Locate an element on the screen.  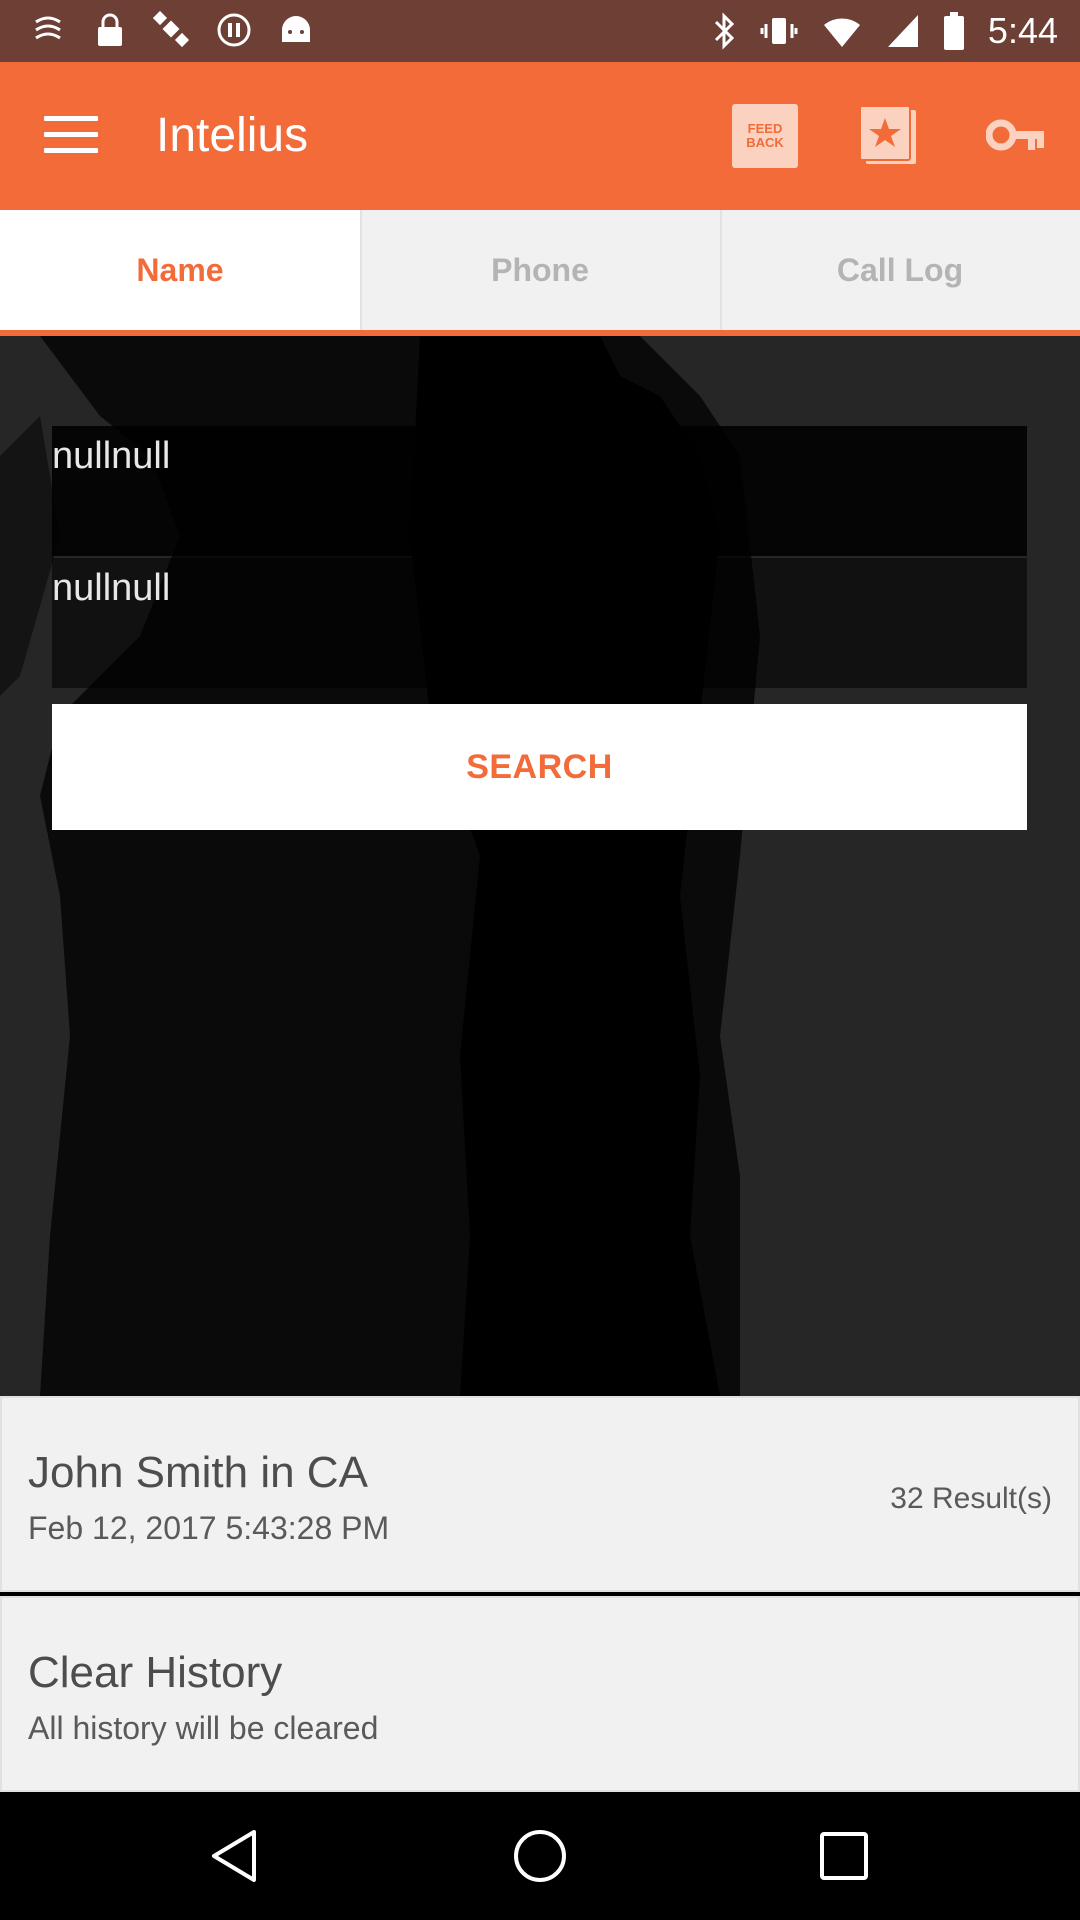
wifi-icon is located at coordinates (841, 32).